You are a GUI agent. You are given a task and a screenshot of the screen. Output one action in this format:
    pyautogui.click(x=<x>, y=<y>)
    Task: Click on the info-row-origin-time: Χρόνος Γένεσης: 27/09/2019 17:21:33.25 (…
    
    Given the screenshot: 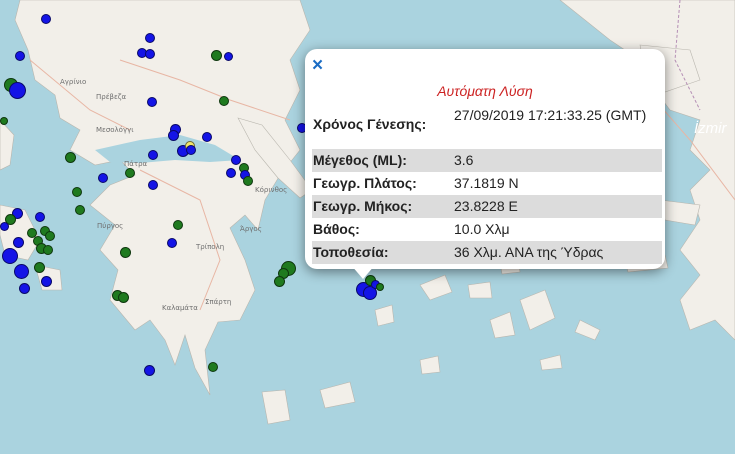 What is the action you would take?
    pyautogui.click(x=487, y=126)
    